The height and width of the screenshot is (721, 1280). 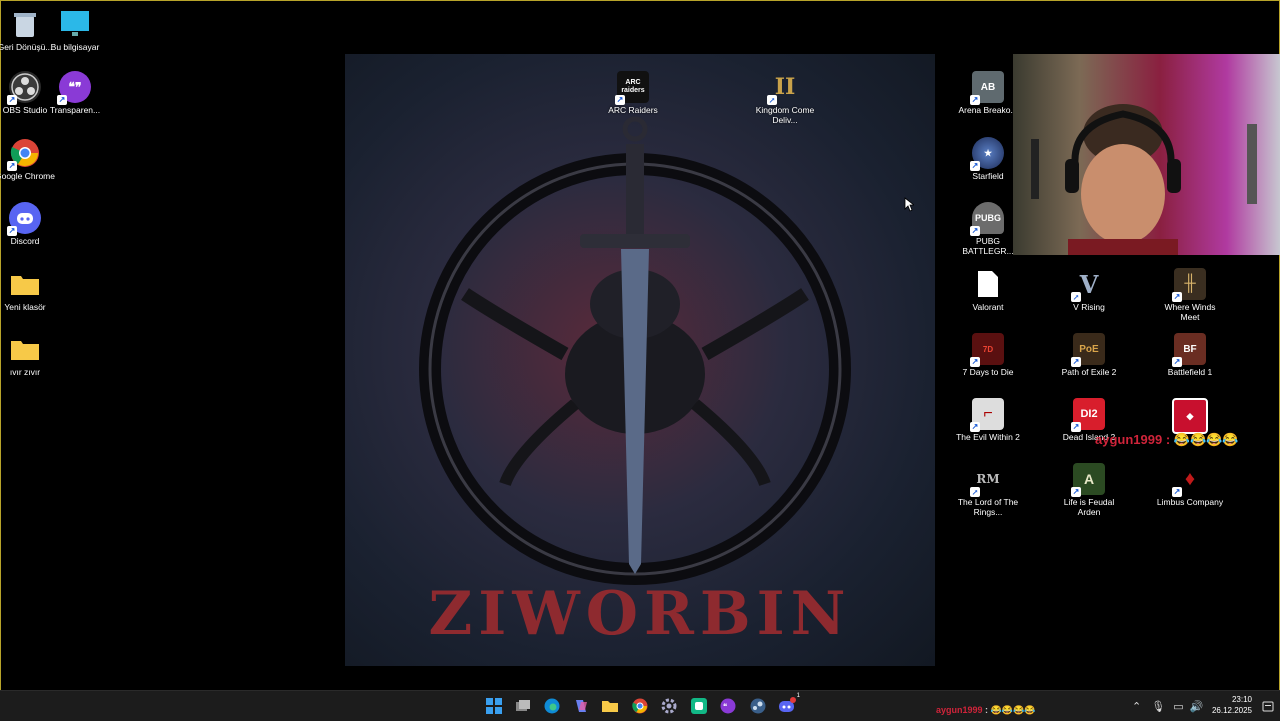 I want to click on red-game-shortcut: ◆, so click(x=1190, y=417).